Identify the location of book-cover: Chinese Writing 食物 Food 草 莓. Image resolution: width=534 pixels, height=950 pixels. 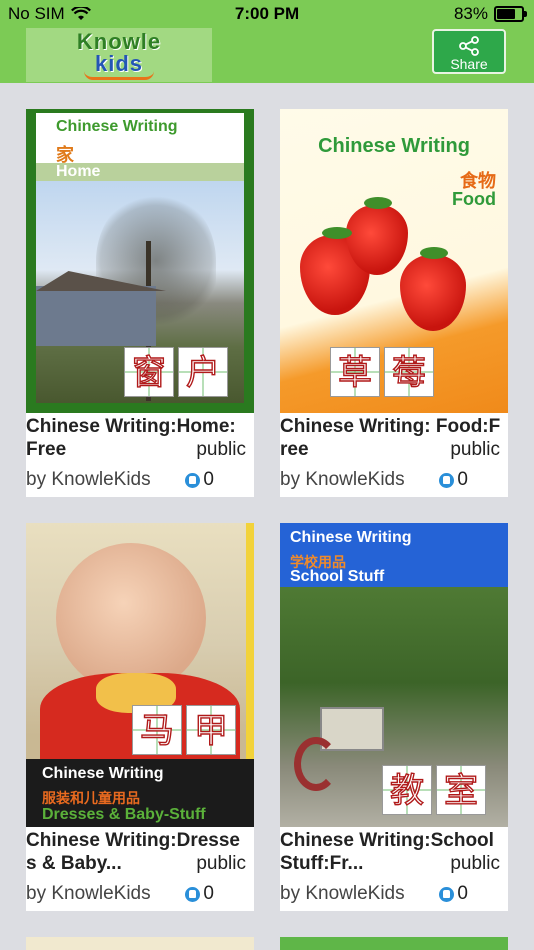
(394, 261).